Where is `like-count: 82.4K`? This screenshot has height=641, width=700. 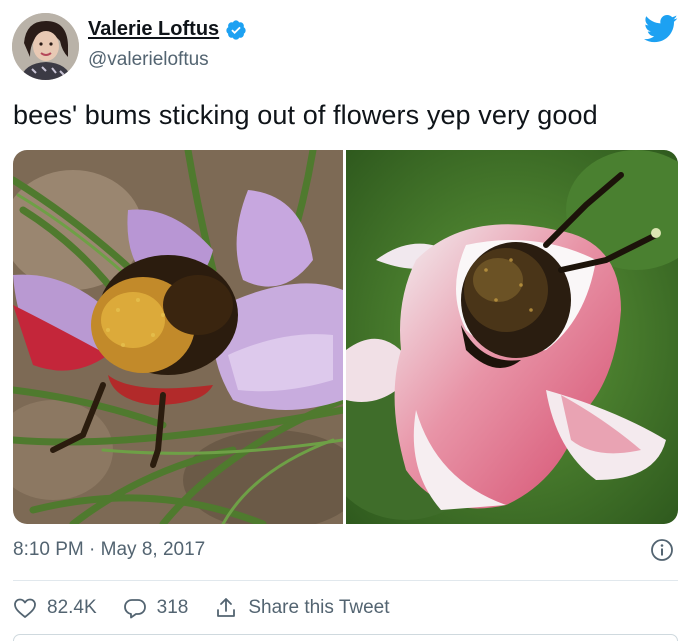 like-count: 82.4K is located at coordinates (72, 607).